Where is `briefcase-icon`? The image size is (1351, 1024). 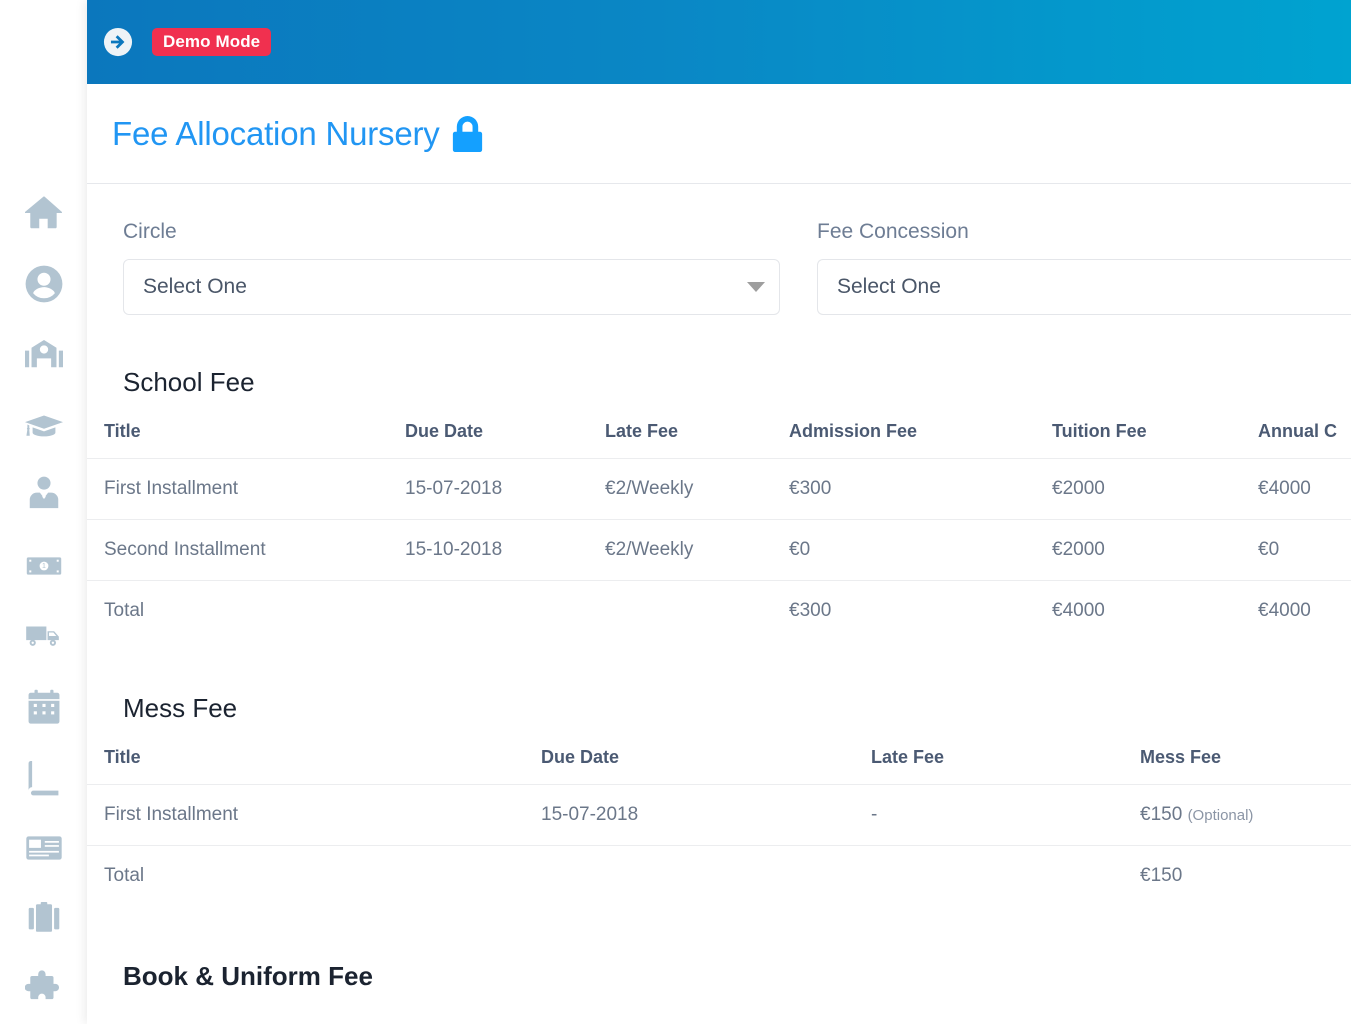 briefcase-icon is located at coordinates (44, 918).